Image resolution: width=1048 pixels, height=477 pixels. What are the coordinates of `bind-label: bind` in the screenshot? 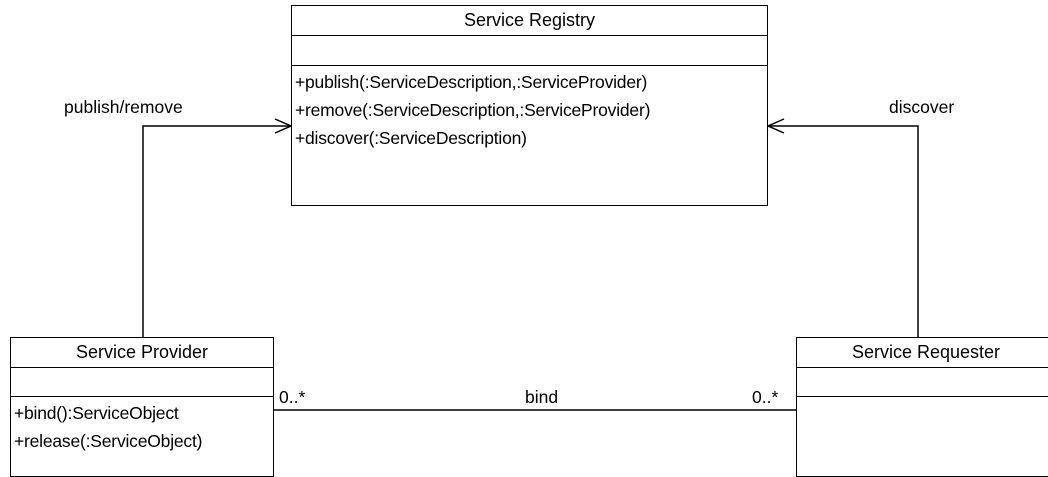 It's located at (542, 397).